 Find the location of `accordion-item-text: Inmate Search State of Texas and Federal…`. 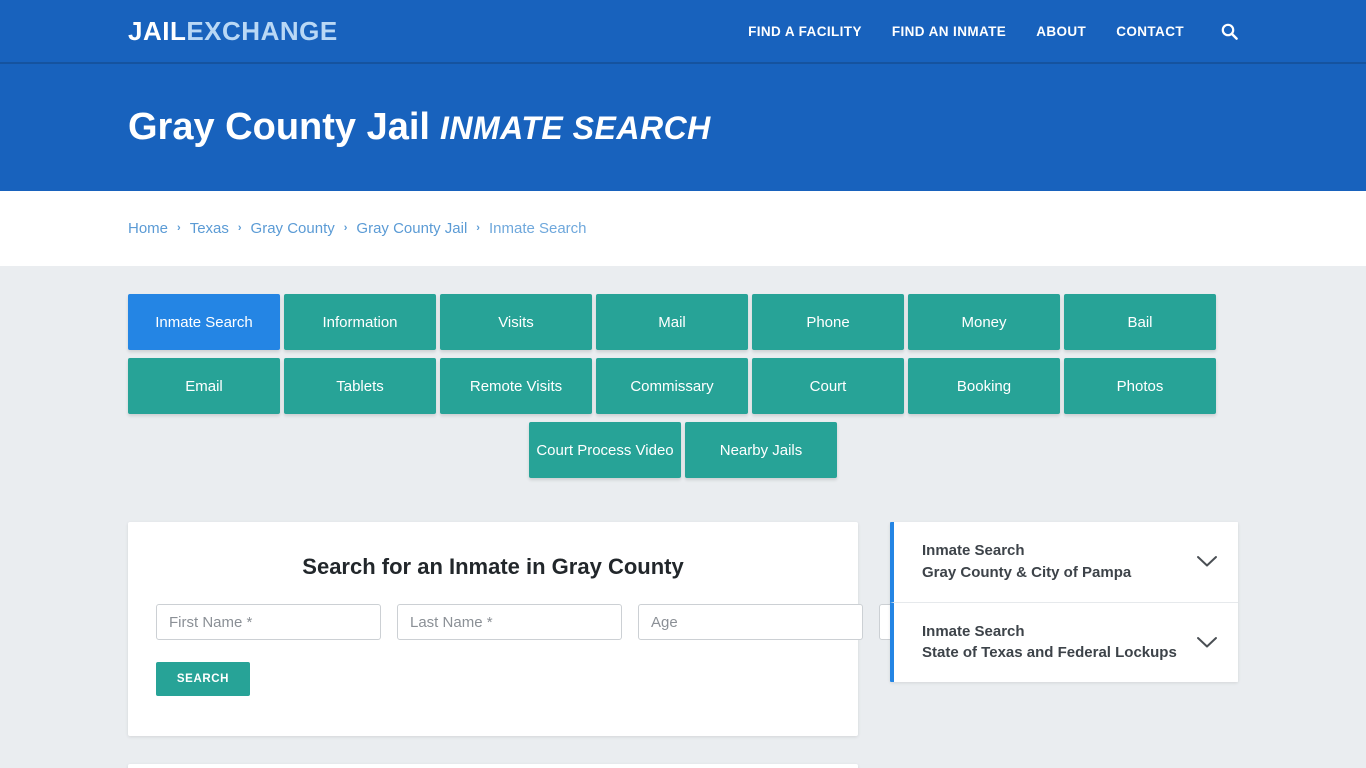

accordion-item-text: Inmate Search State of Texas and Federal… is located at coordinates (1053, 643).